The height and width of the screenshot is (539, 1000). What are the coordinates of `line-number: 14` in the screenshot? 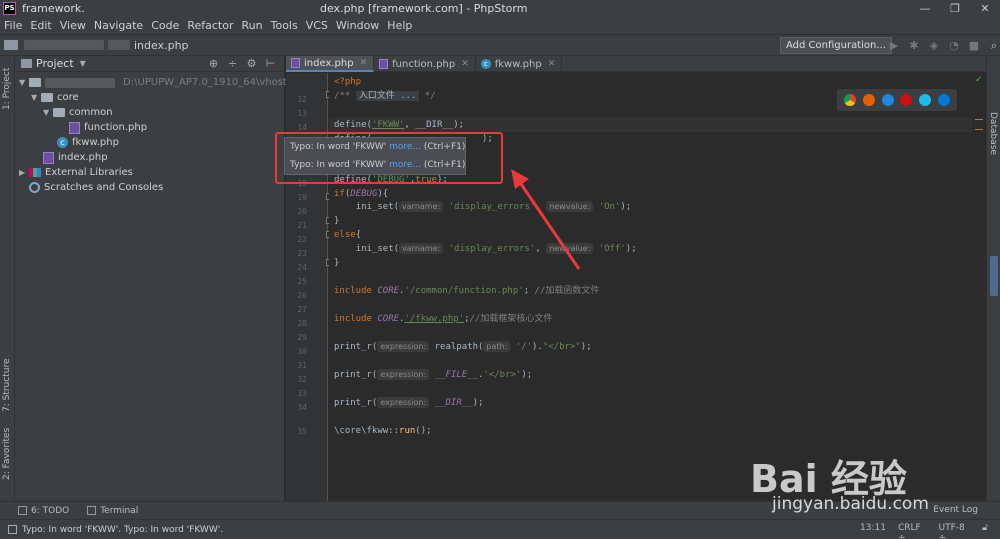 It's located at (302, 127).